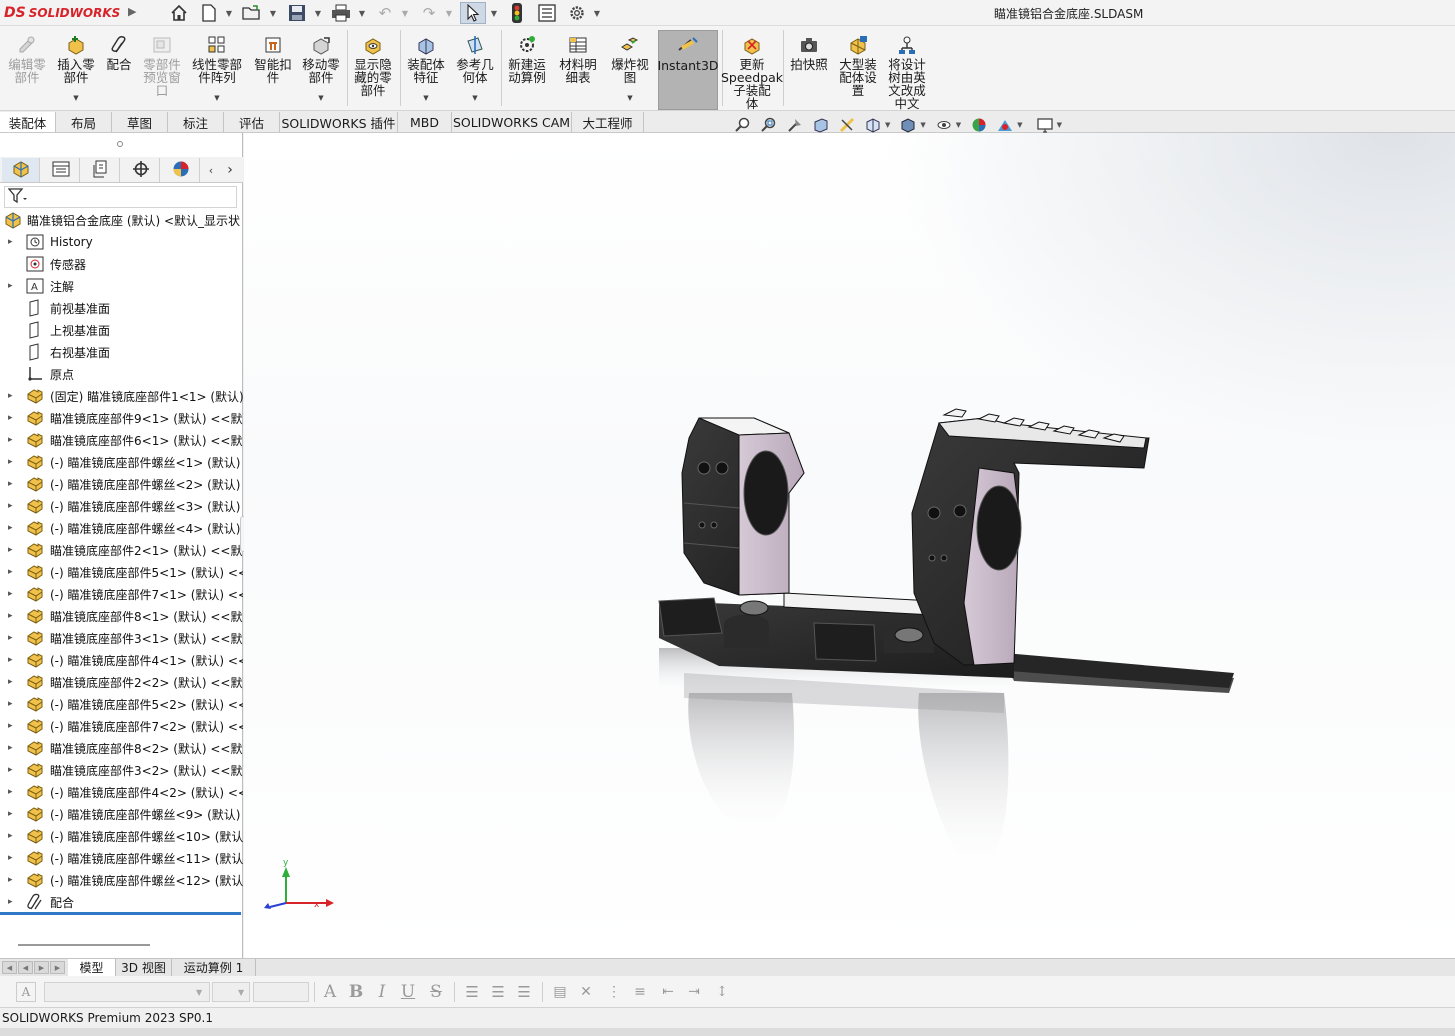 The image size is (1455, 1036). I want to click on tree-item: ▸ (-) 瞄准镜底座部件螺丝<4> (默认), so click(121, 528).